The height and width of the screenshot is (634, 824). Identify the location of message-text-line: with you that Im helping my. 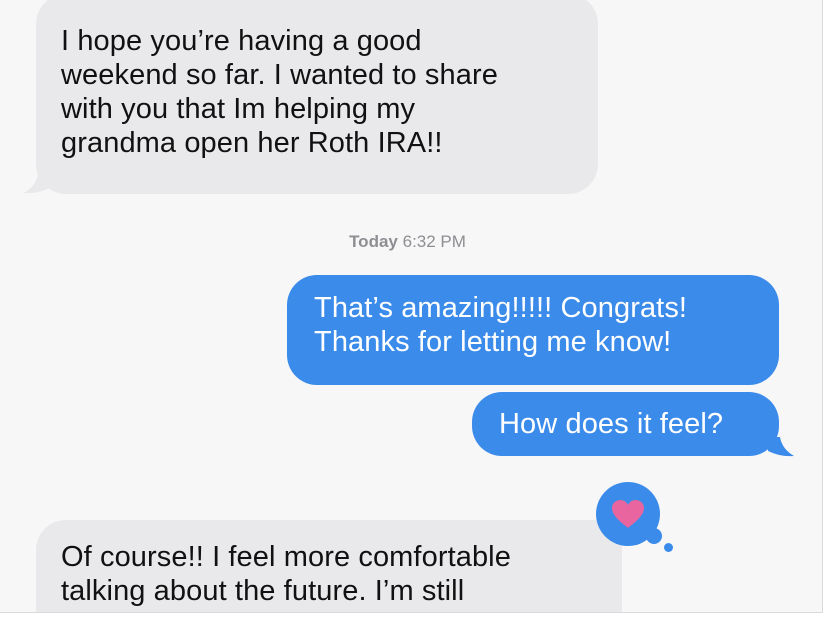
(238, 109).